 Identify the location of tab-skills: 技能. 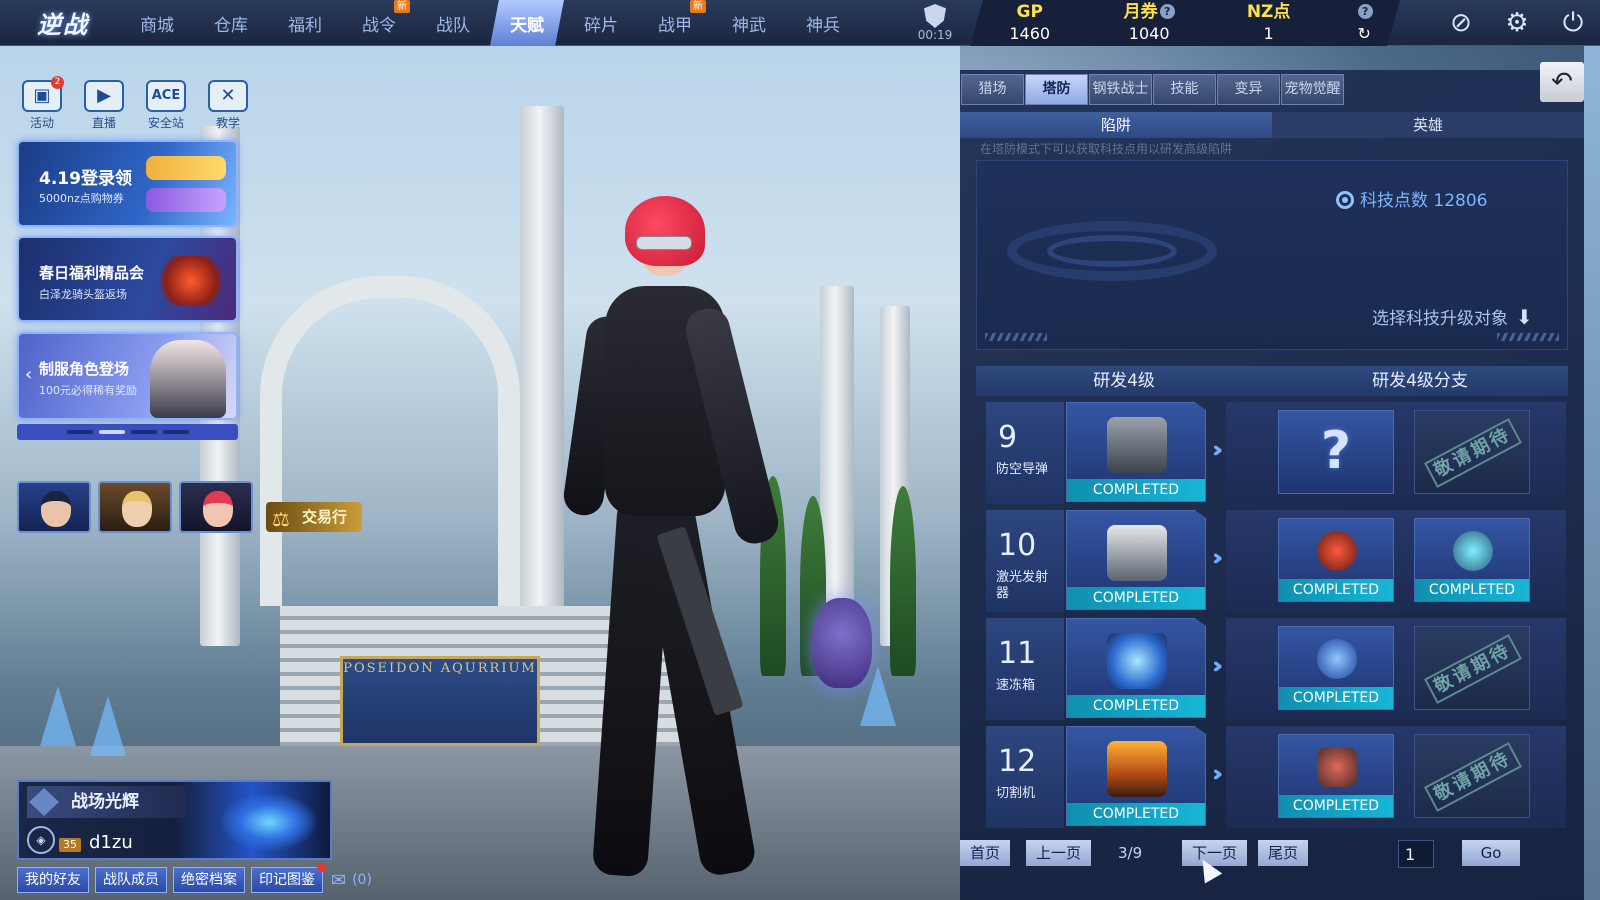
(1184, 89).